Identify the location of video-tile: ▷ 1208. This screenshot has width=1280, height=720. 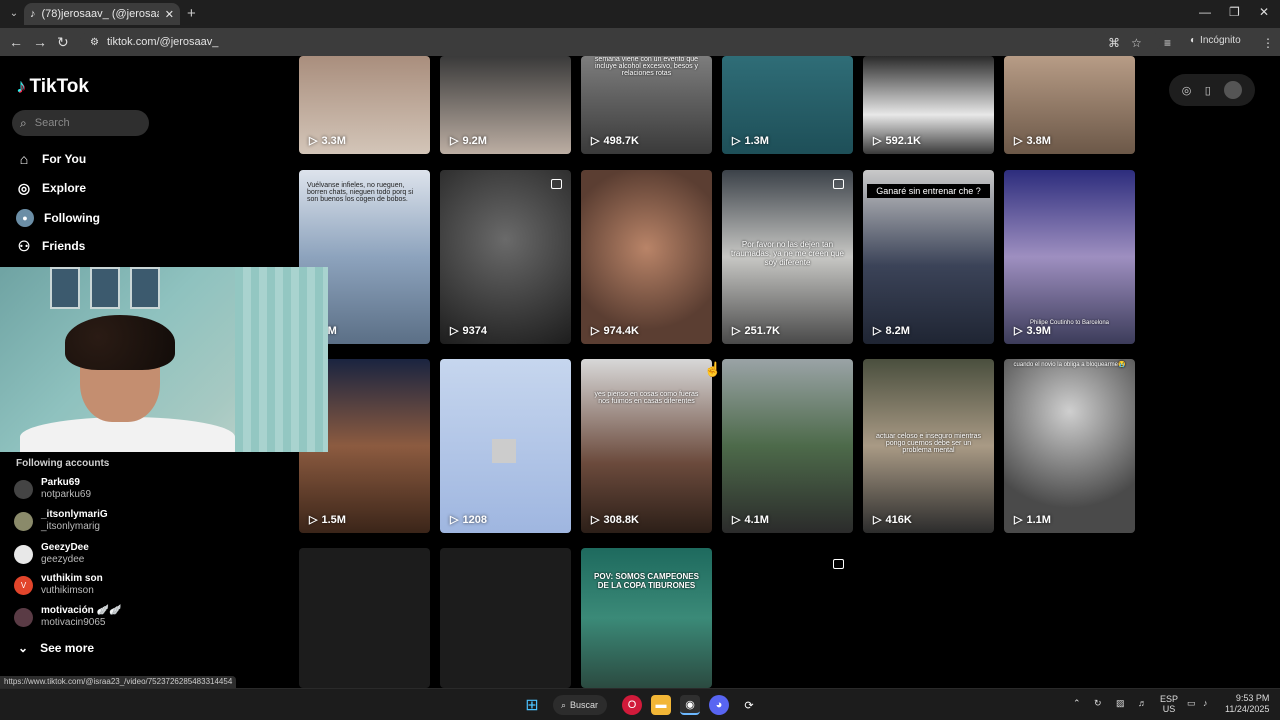
(505, 446).